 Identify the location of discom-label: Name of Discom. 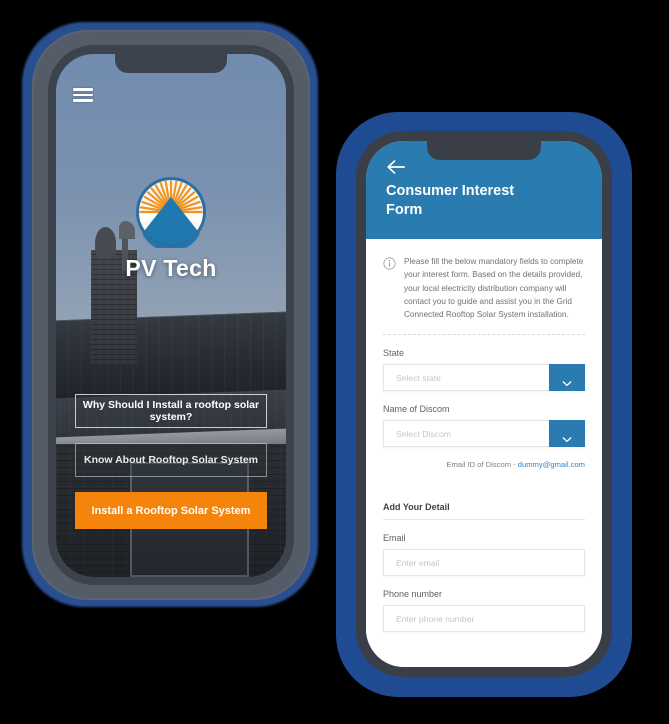
(416, 409).